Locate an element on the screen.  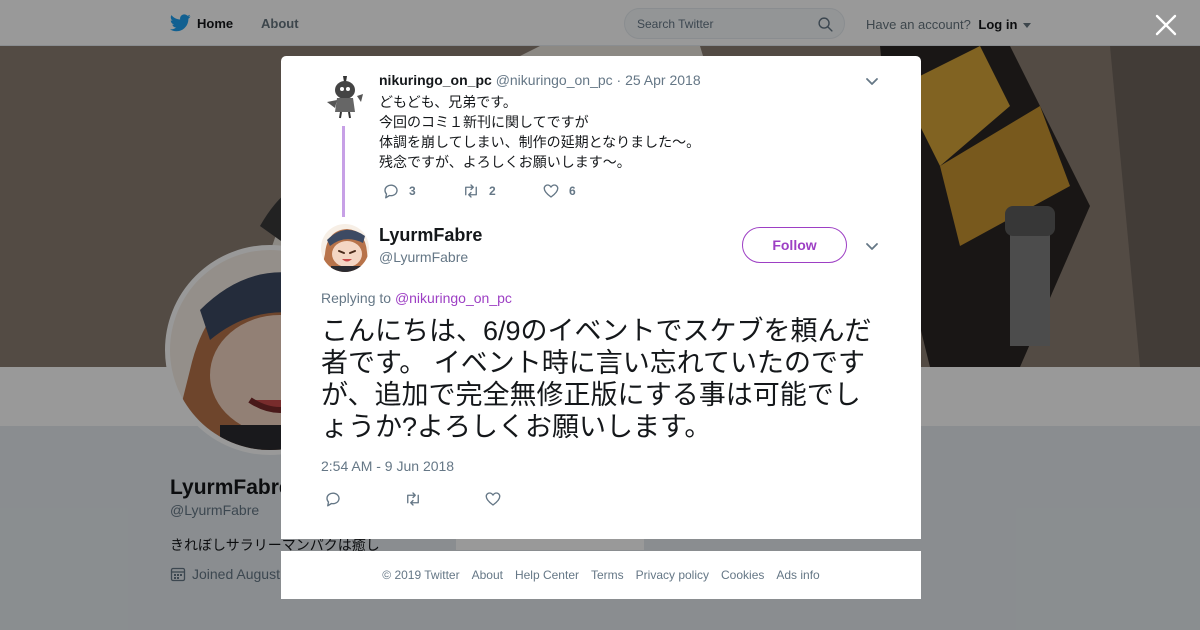
main-tweet-actions is located at coordinates (444, 499).